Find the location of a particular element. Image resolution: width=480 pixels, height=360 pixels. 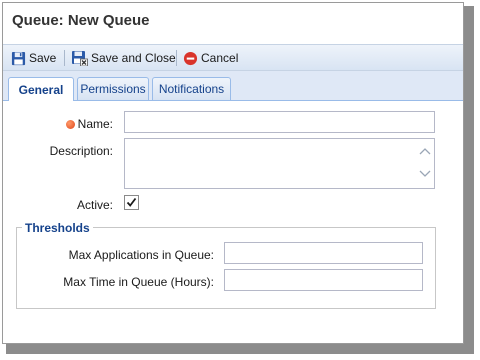

max-applications-label: Max Applications in Queue: is located at coordinates (141, 255).